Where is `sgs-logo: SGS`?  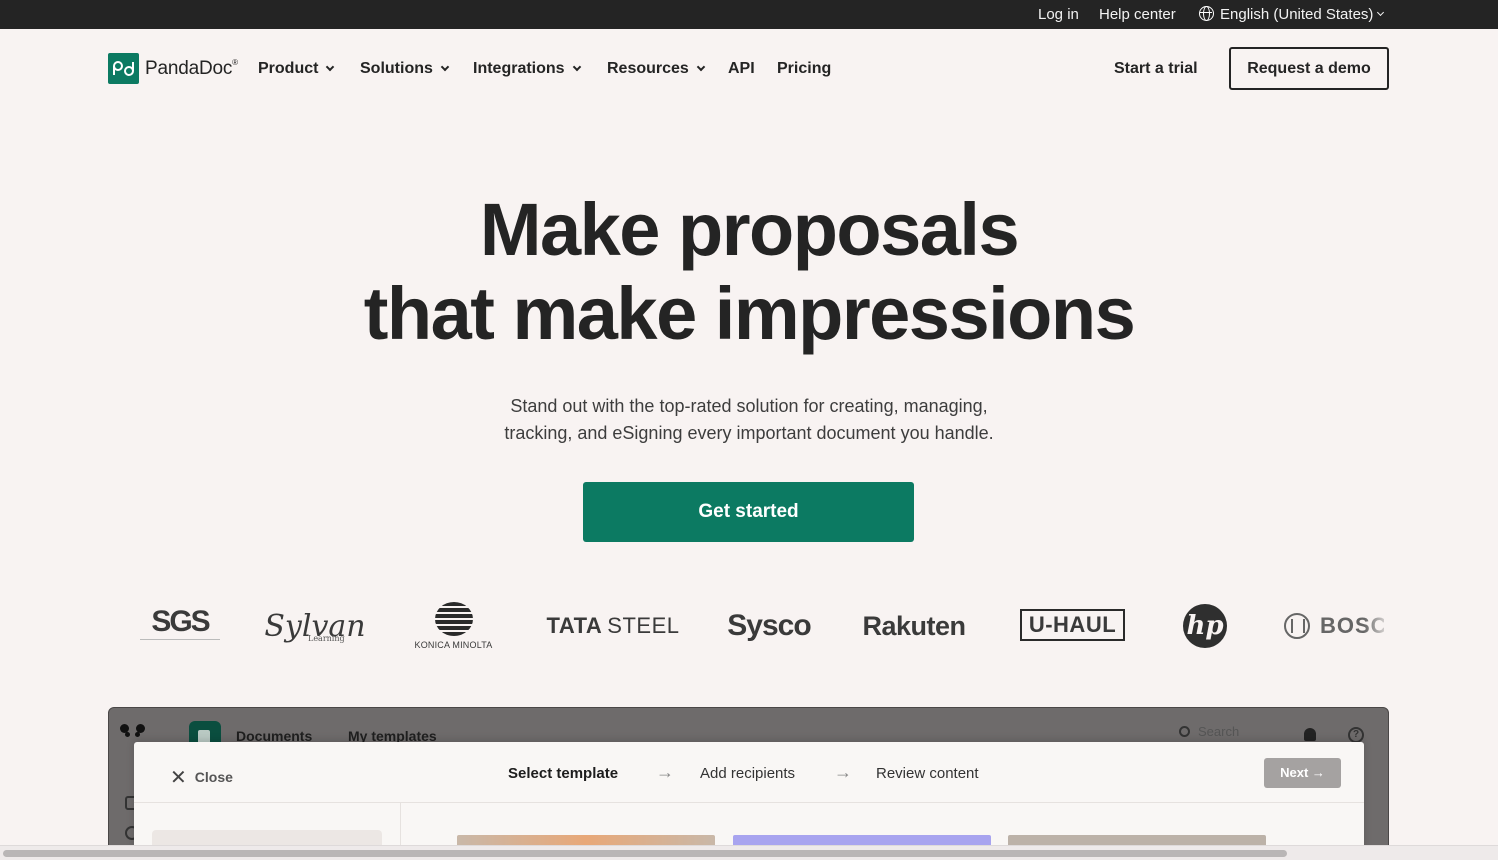
sgs-logo: SGS is located at coordinates (180, 622).